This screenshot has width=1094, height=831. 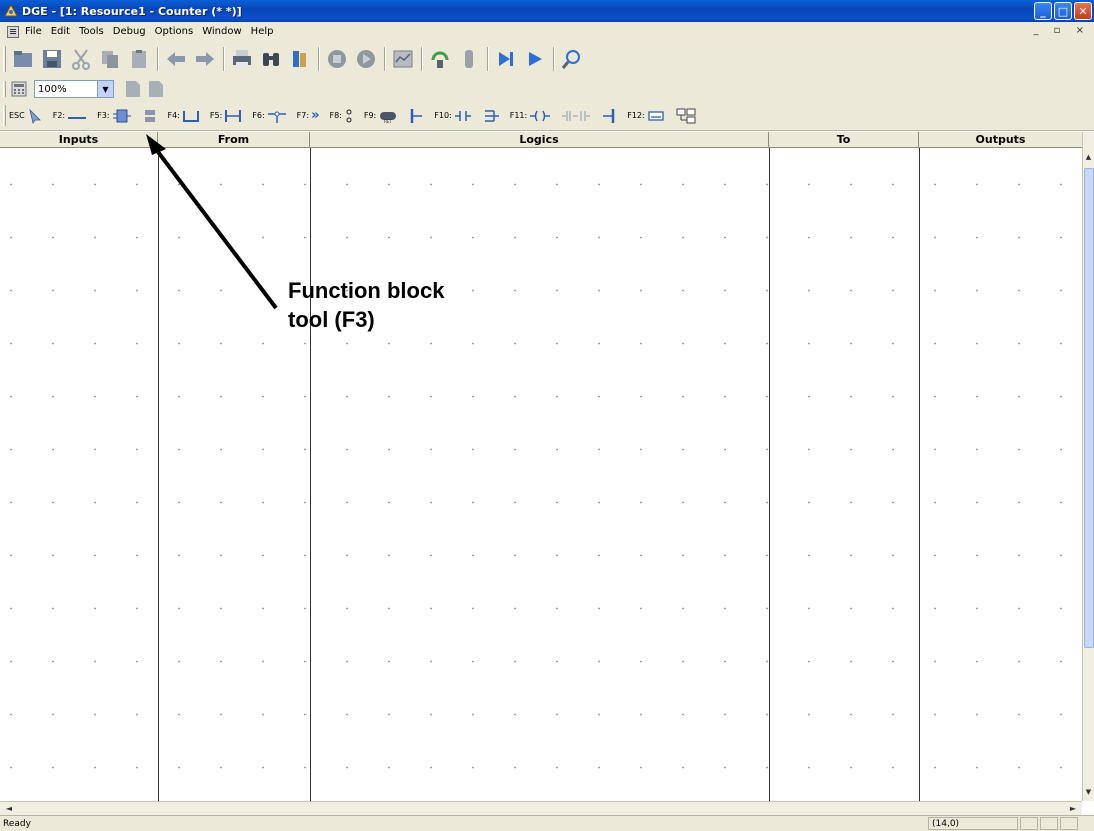 What do you see at coordinates (158, 474) in the screenshot?
I see `column-divider` at bounding box center [158, 474].